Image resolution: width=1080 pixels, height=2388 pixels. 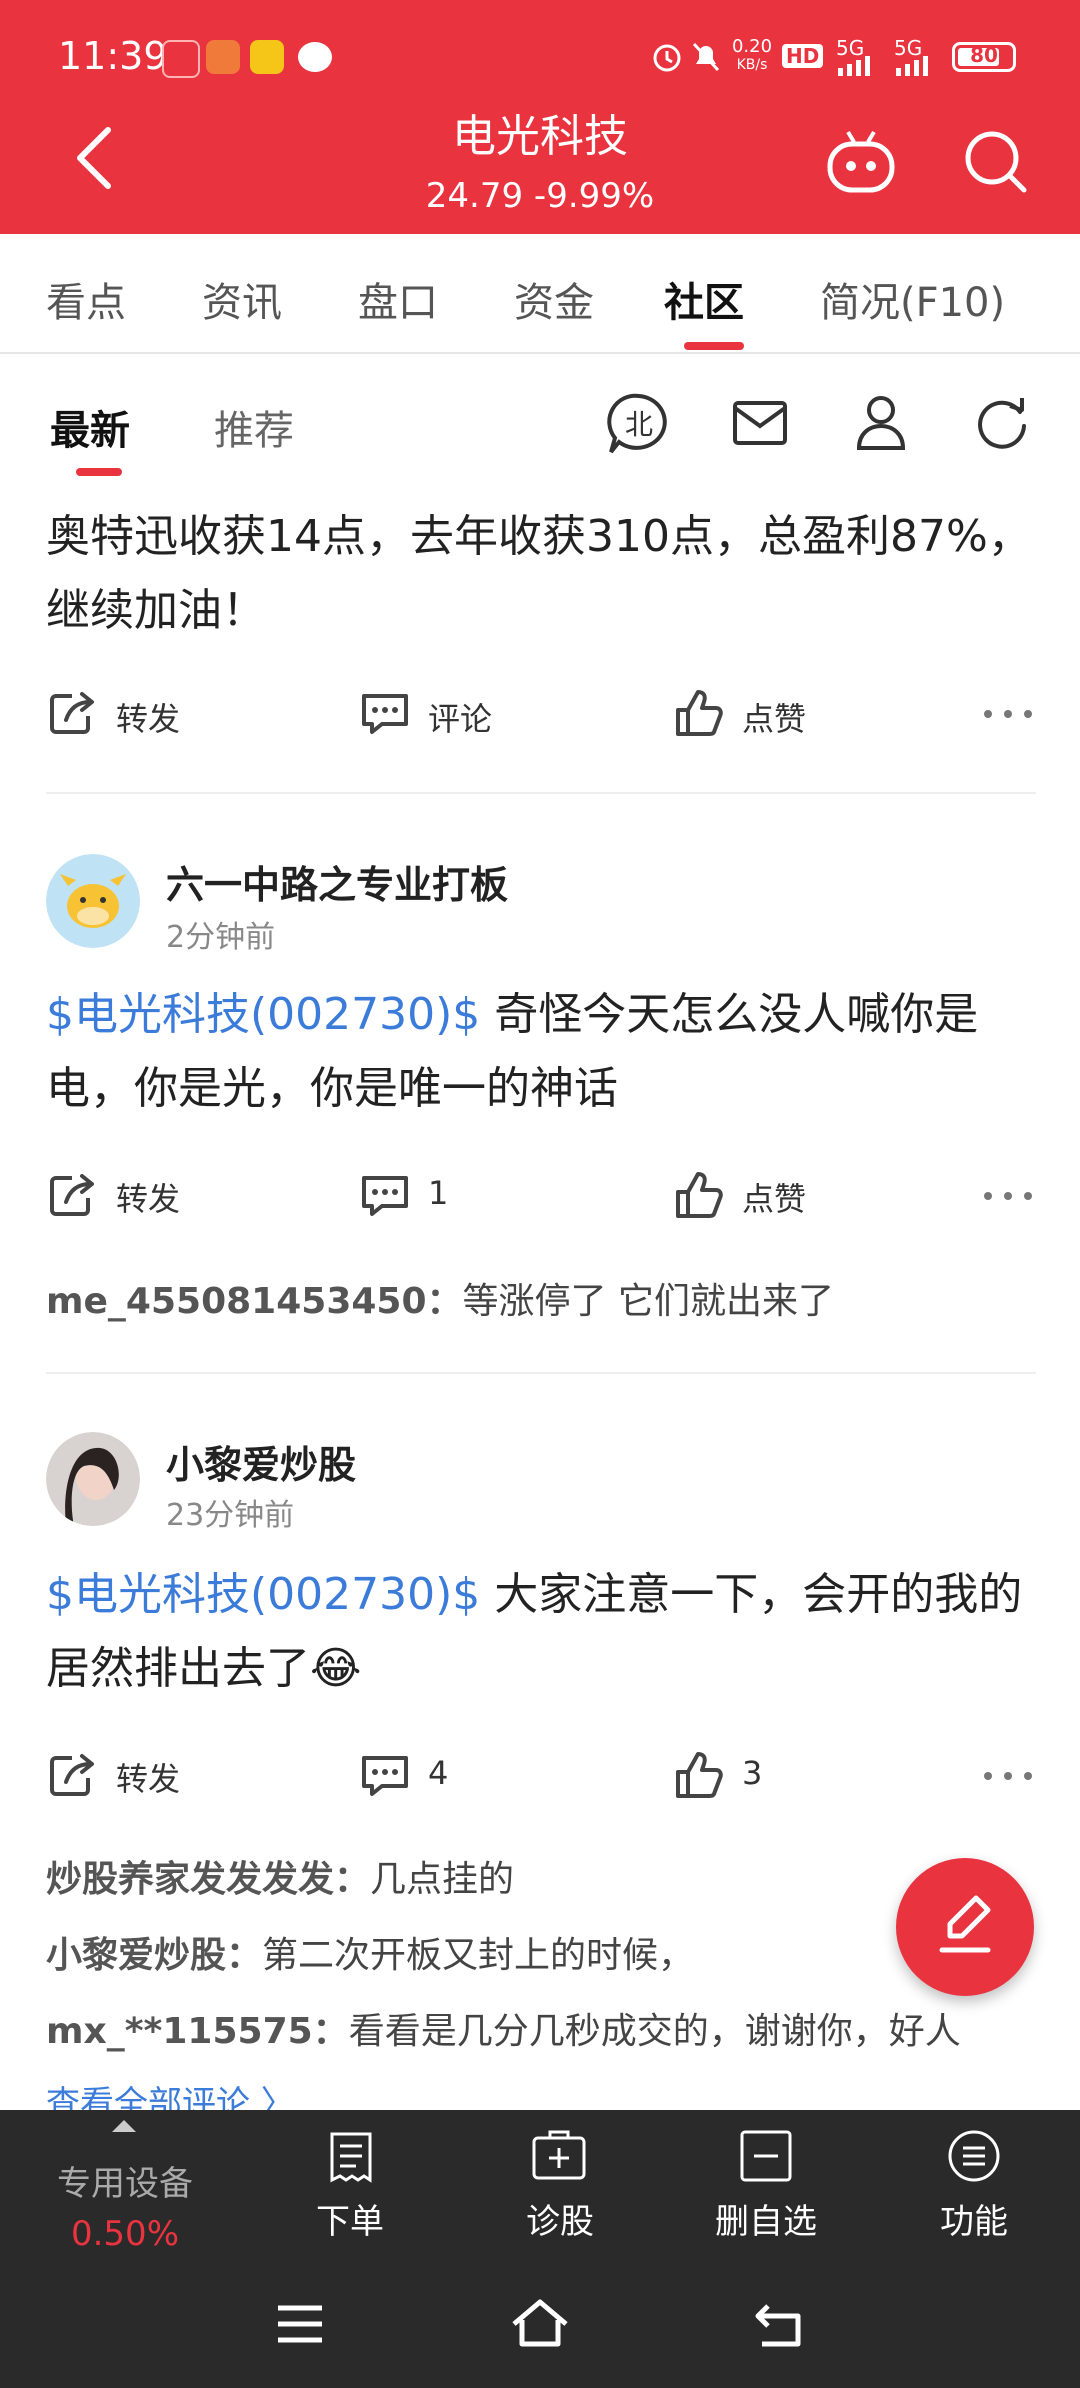 I want to click on comment-count: 1, so click(x=438, y=1193).